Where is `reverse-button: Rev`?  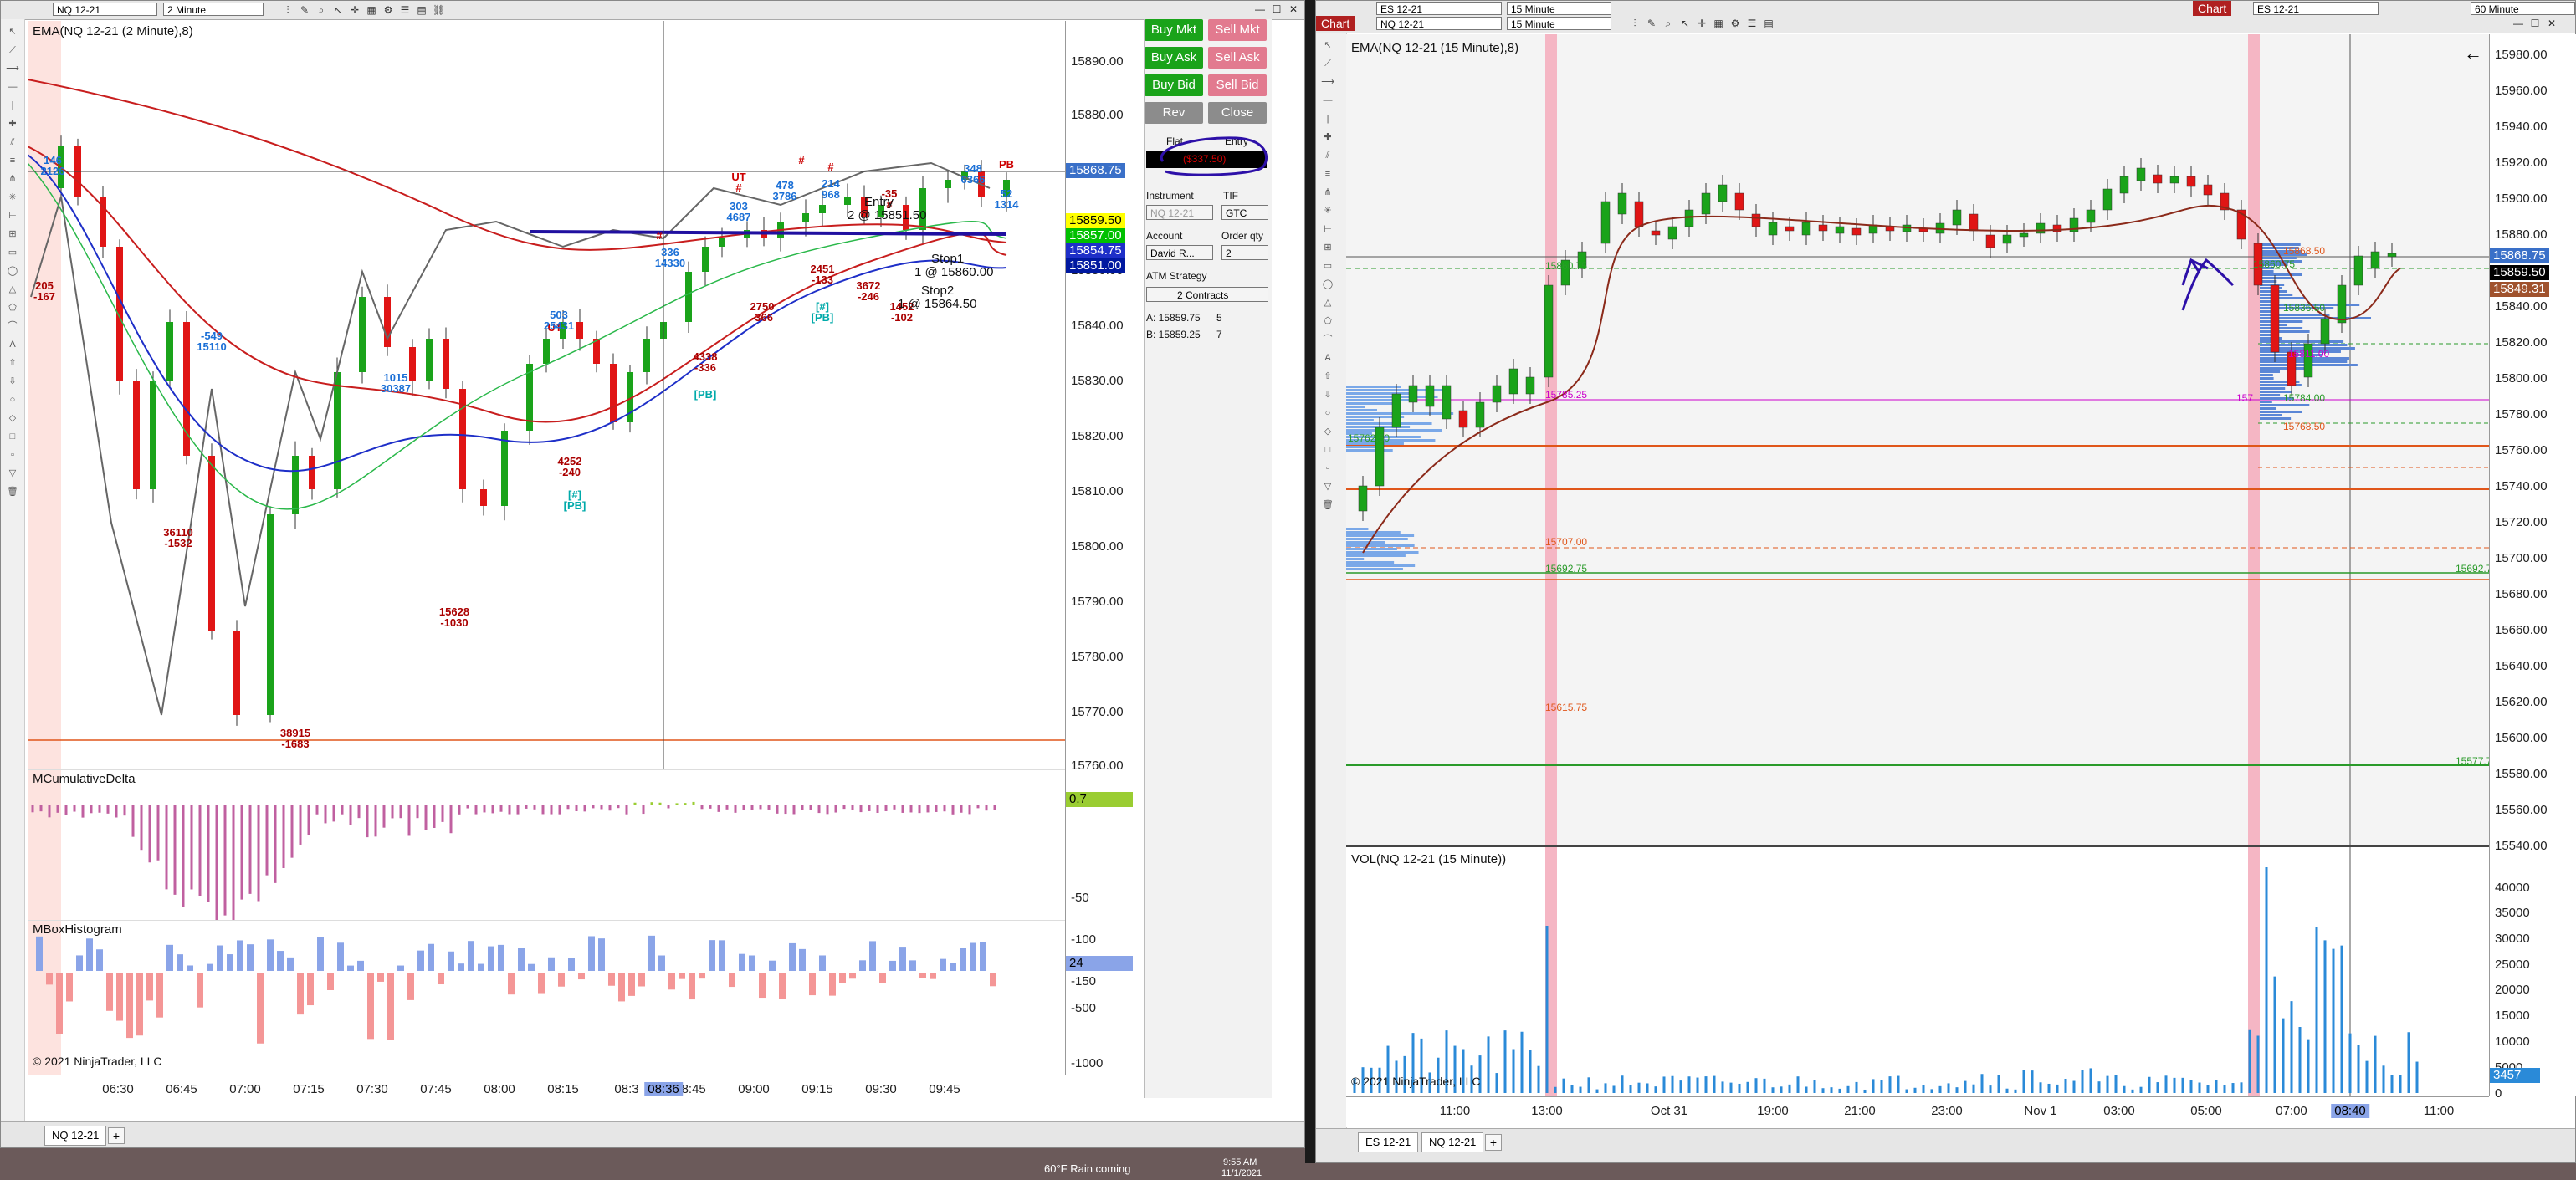 reverse-button: Rev is located at coordinates (1174, 113).